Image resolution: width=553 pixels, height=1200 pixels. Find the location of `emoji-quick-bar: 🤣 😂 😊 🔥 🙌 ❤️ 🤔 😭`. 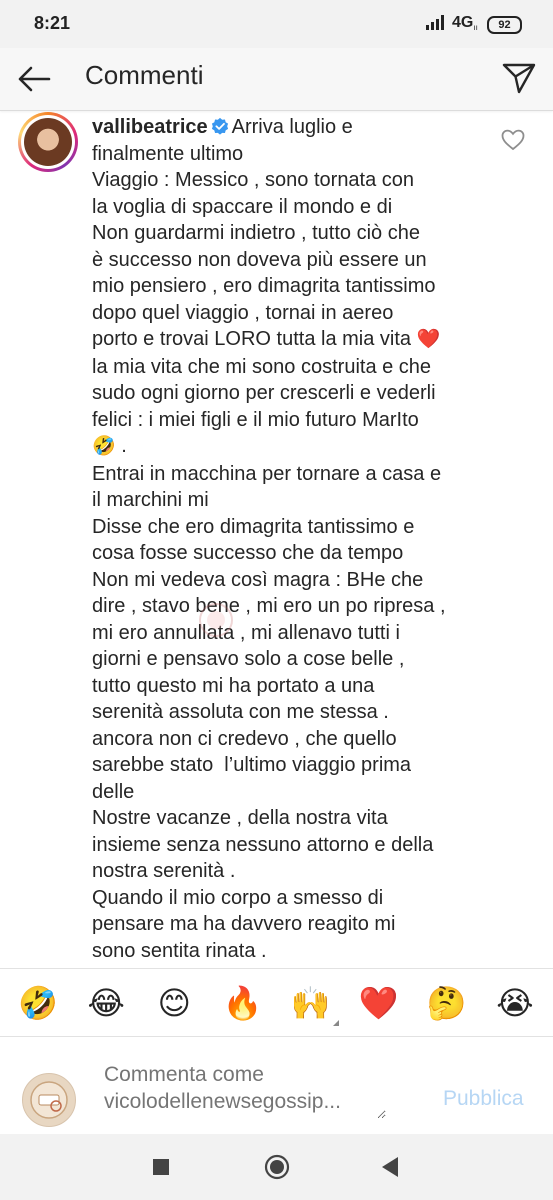

emoji-quick-bar: 🤣 😂 😊 🔥 🙌 ❤️ 🤔 😭 is located at coordinates (276, 1002).